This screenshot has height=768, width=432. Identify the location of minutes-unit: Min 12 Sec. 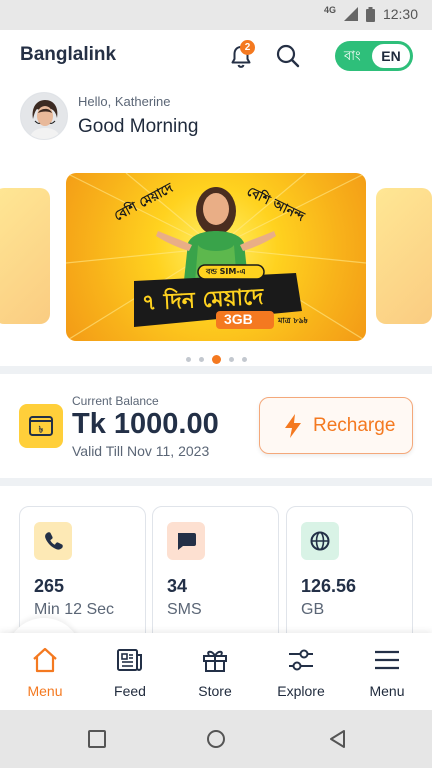
(74, 609).